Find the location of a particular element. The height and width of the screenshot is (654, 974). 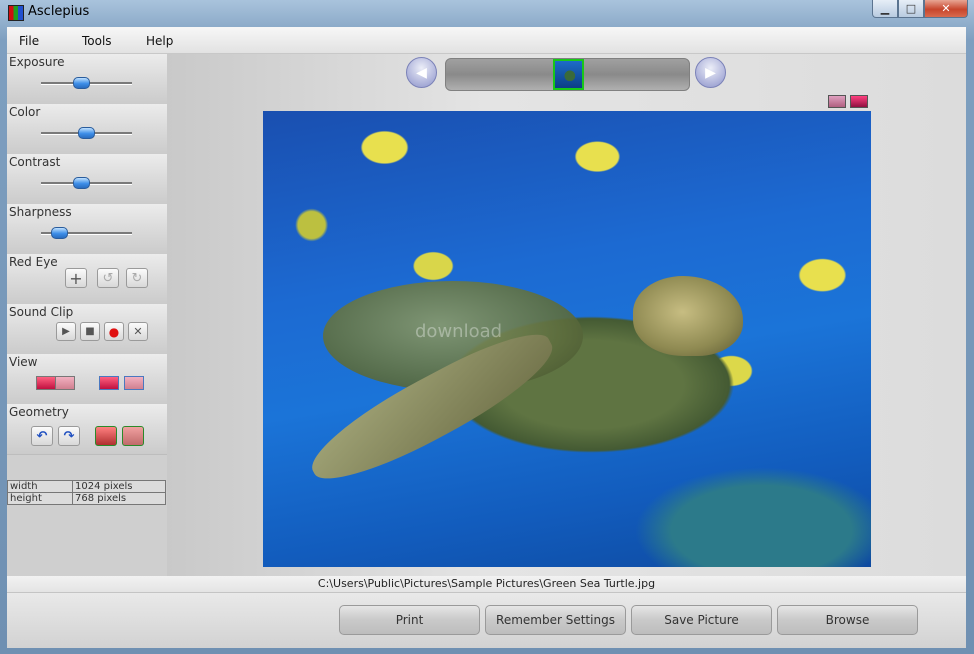

sound-clip-section: Sound Clip ▶ ■ ● ✕ is located at coordinates (87, 329).